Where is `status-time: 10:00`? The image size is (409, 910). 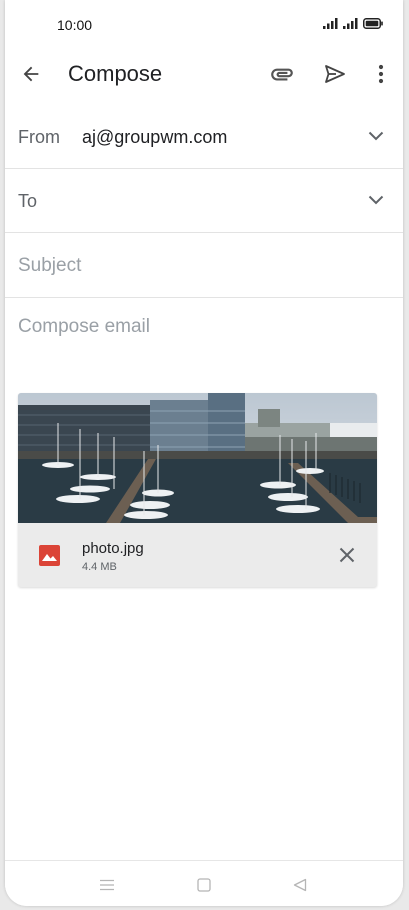
status-time: 10:00 is located at coordinates (75, 25).